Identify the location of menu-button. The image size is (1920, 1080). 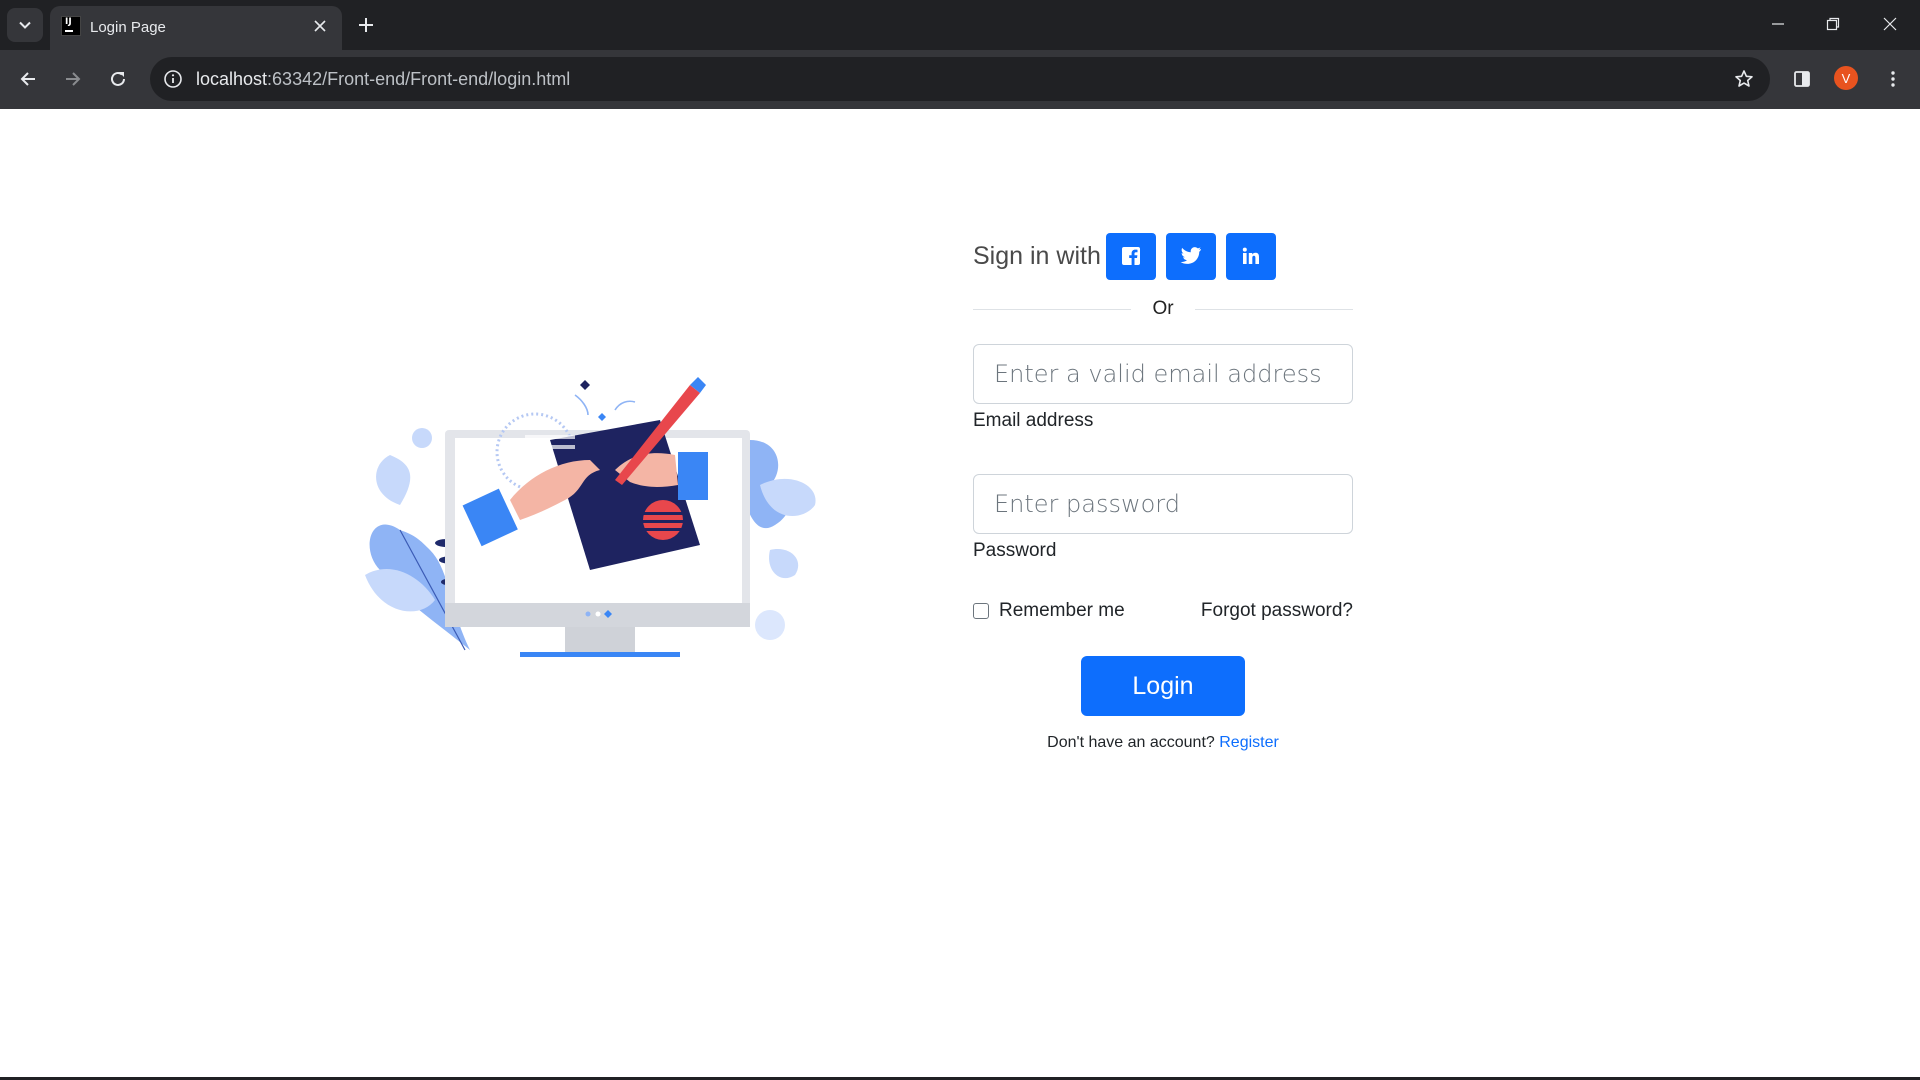
(1893, 79).